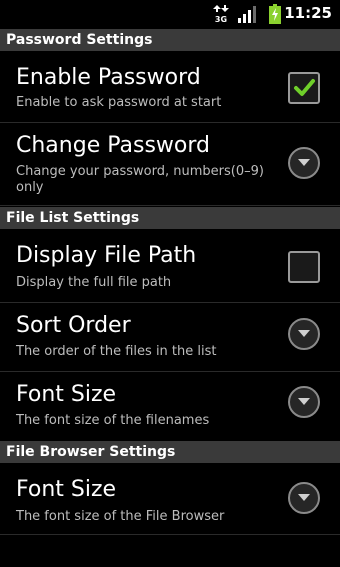 The height and width of the screenshot is (567, 340). What do you see at coordinates (275, 14) in the screenshot?
I see `battery-charging-icon` at bounding box center [275, 14].